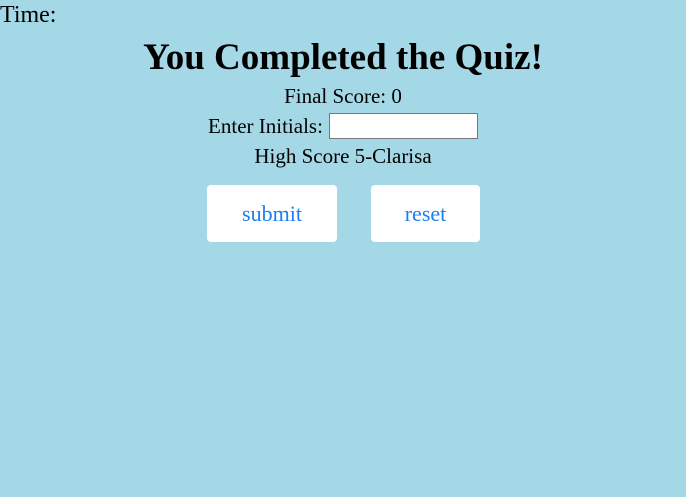 The width and height of the screenshot is (686, 497). What do you see at coordinates (272, 213) in the screenshot?
I see `submit-button: submit` at bounding box center [272, 213].